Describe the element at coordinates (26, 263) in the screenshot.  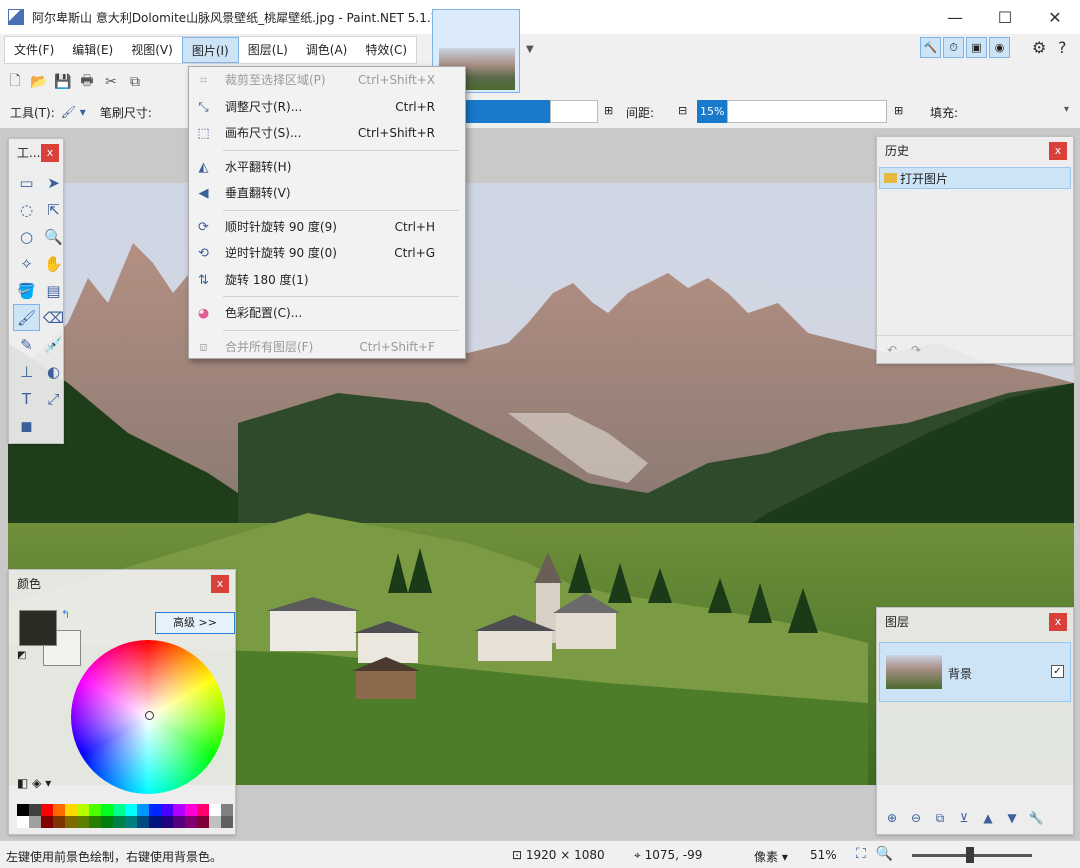
I see `magic-wand-tool-icon: ✧` at that location.